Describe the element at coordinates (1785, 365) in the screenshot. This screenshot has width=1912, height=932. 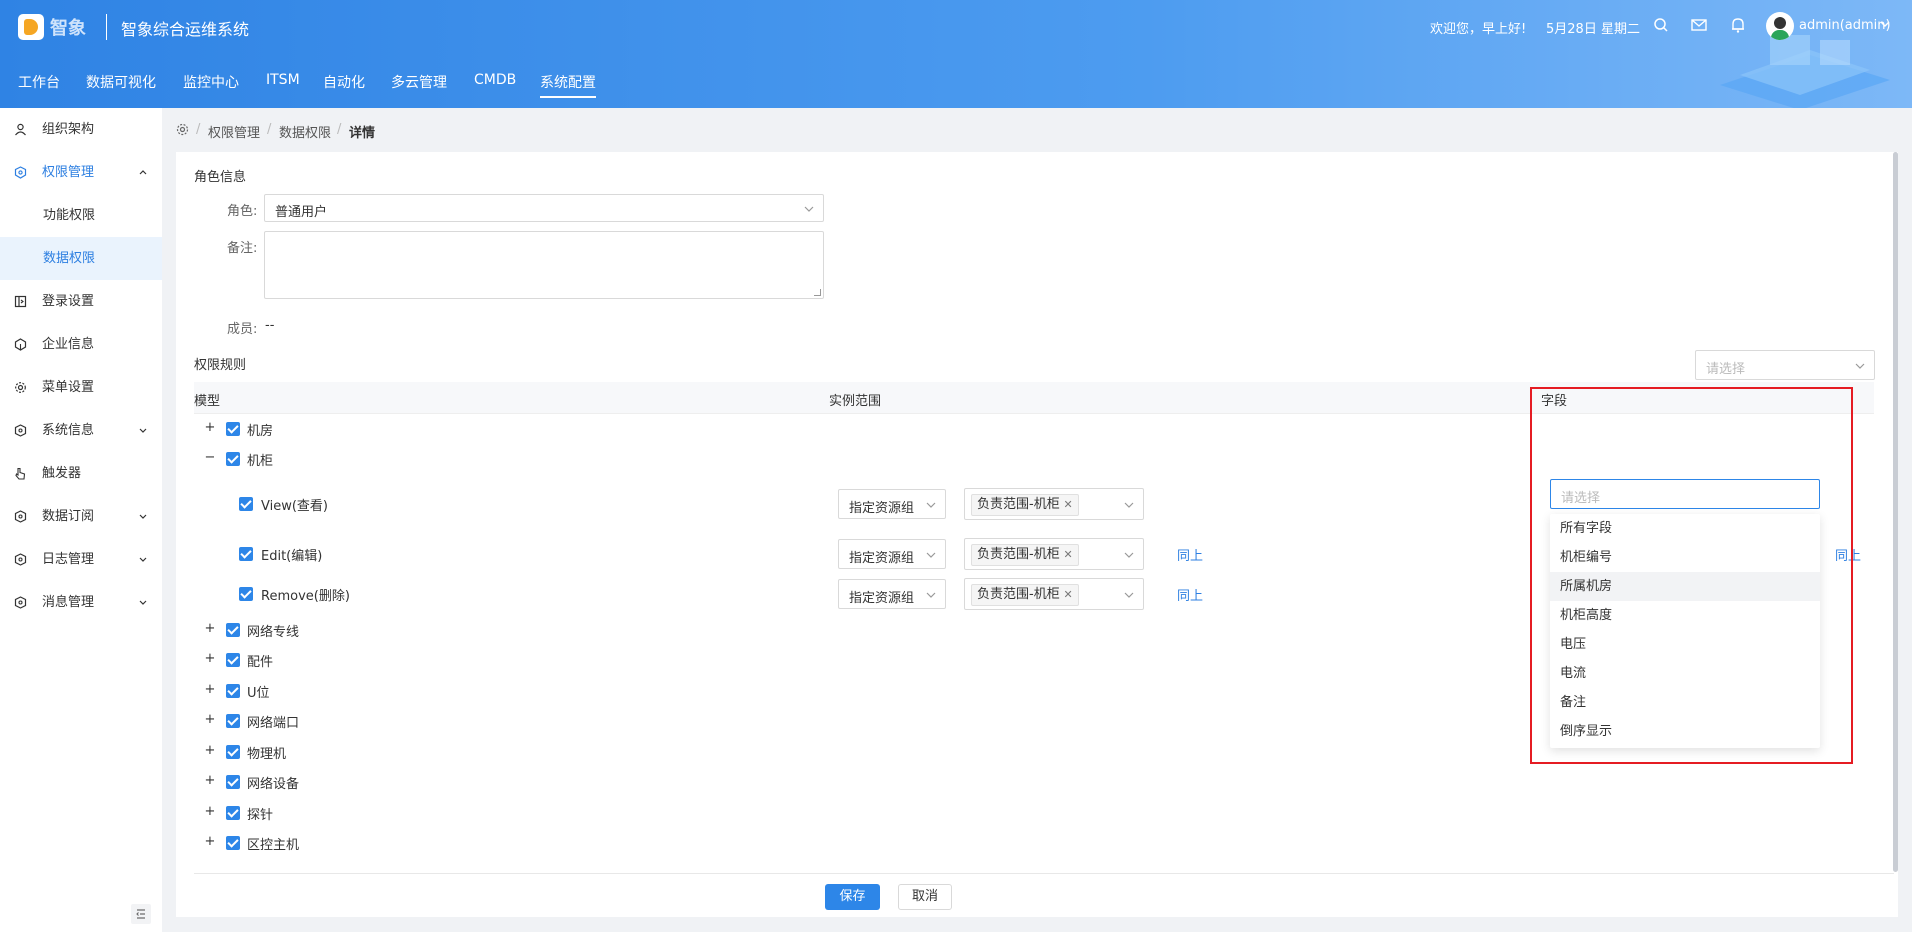
I see `rules-filter-select: 请选择` at that location.